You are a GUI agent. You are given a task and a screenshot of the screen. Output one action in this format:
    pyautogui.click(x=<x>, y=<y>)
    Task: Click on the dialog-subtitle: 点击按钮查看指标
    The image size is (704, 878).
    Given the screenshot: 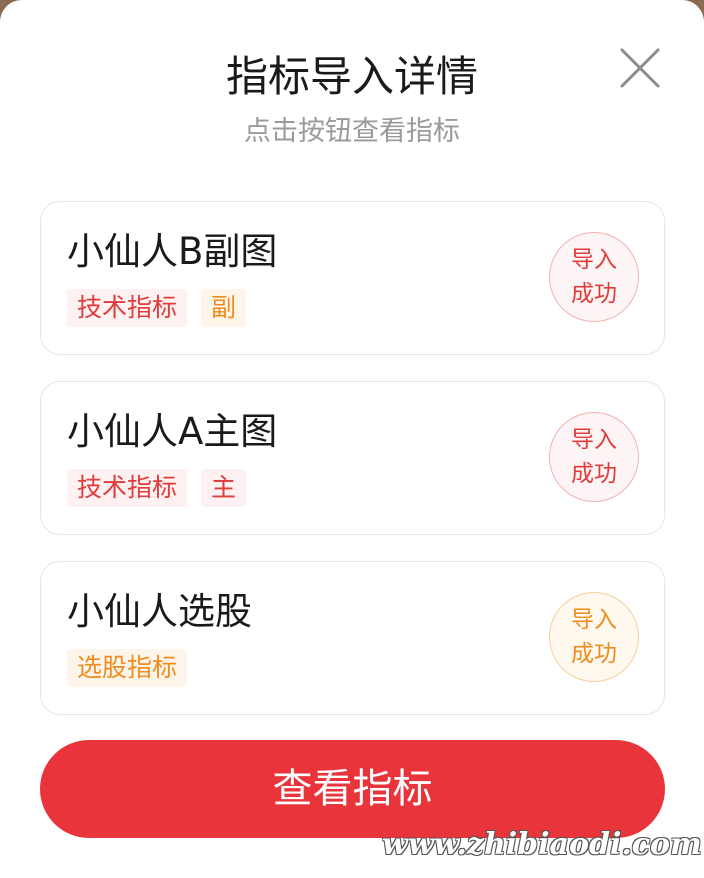 What is the action you would take?
    pyautogui.click(x=352, y=131)
    